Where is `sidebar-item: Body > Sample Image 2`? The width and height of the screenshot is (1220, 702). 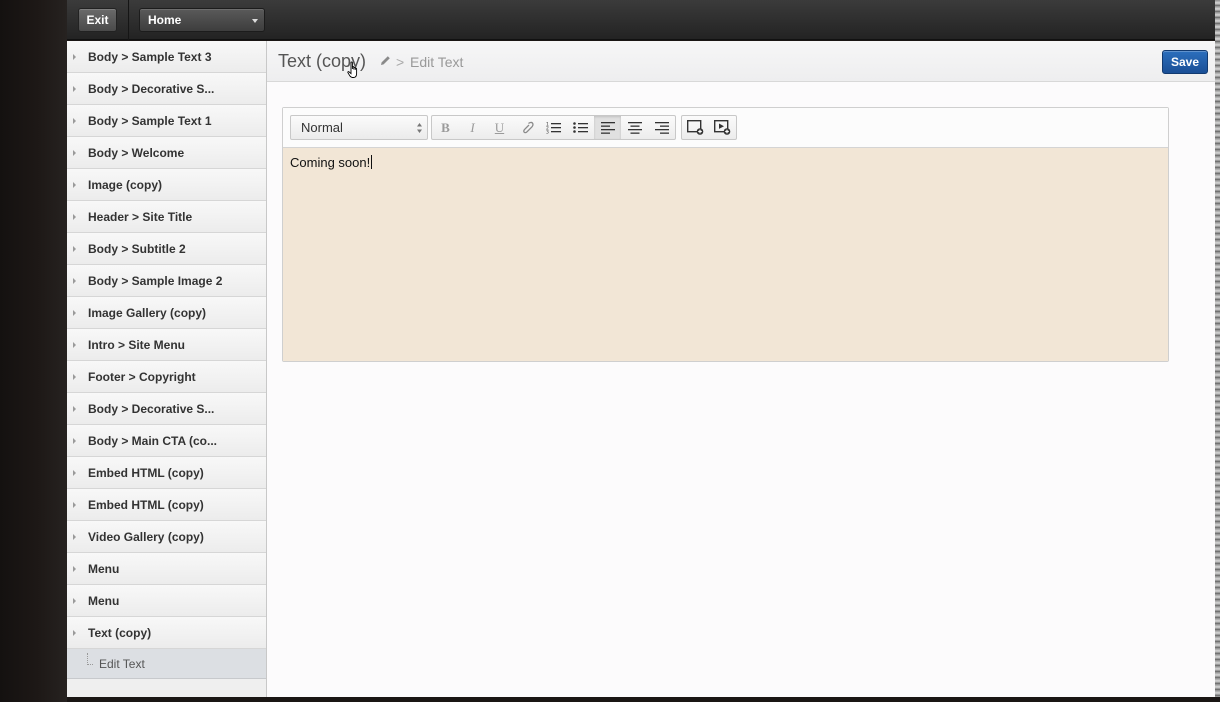 sidebar-item: Body > Sample Image 2 is located at coordinates (166, 281).